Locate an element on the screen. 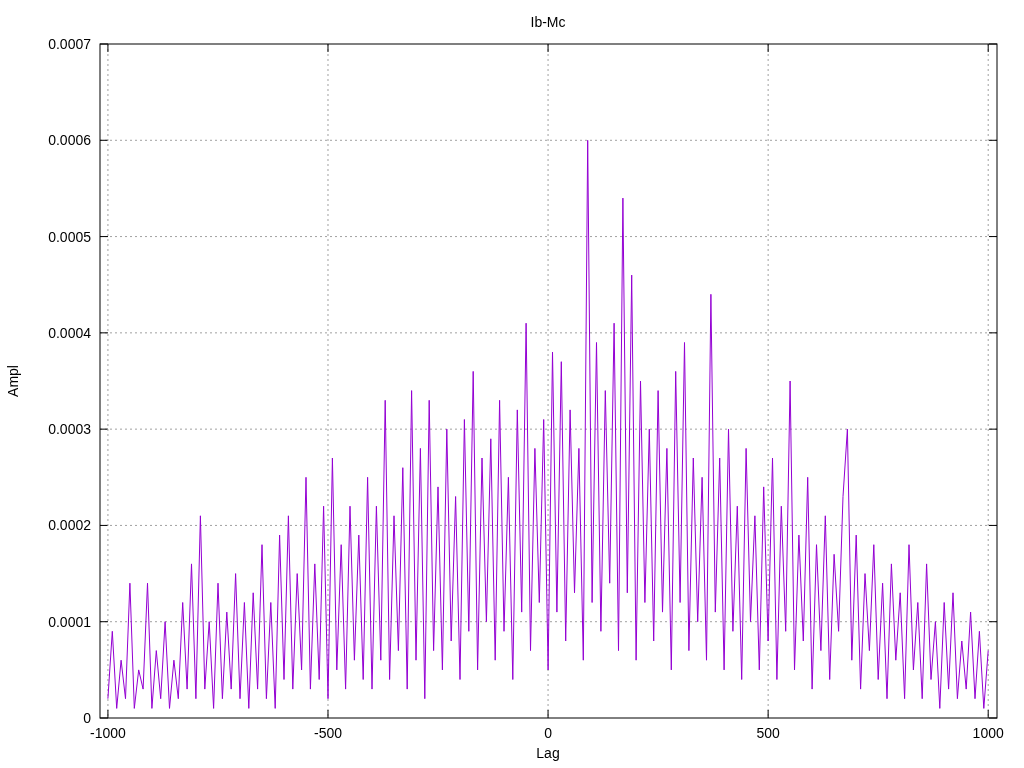 The image size is (1024, 768). x-tick-label: 0 is located at coordinates (548, 733).